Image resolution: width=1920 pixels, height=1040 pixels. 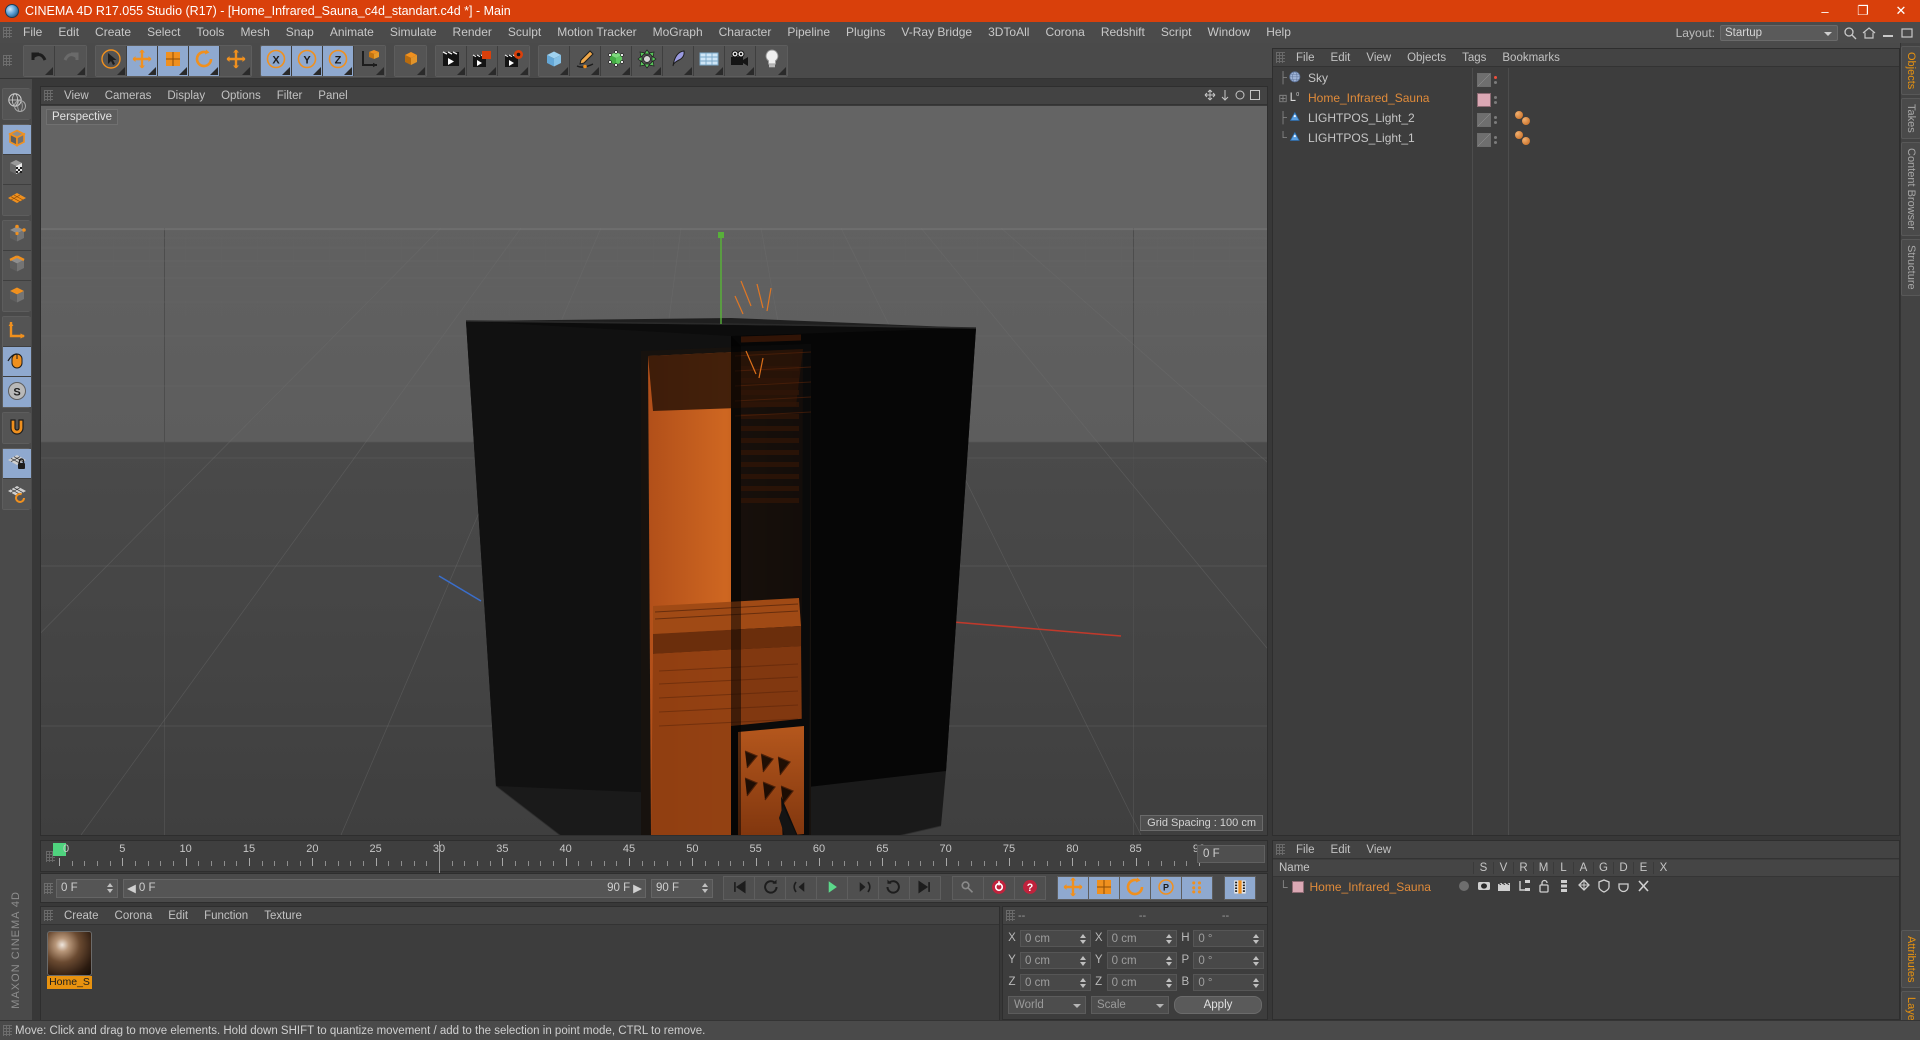 I want to click on animation-bars-icon, so click(x=1564, y=887).